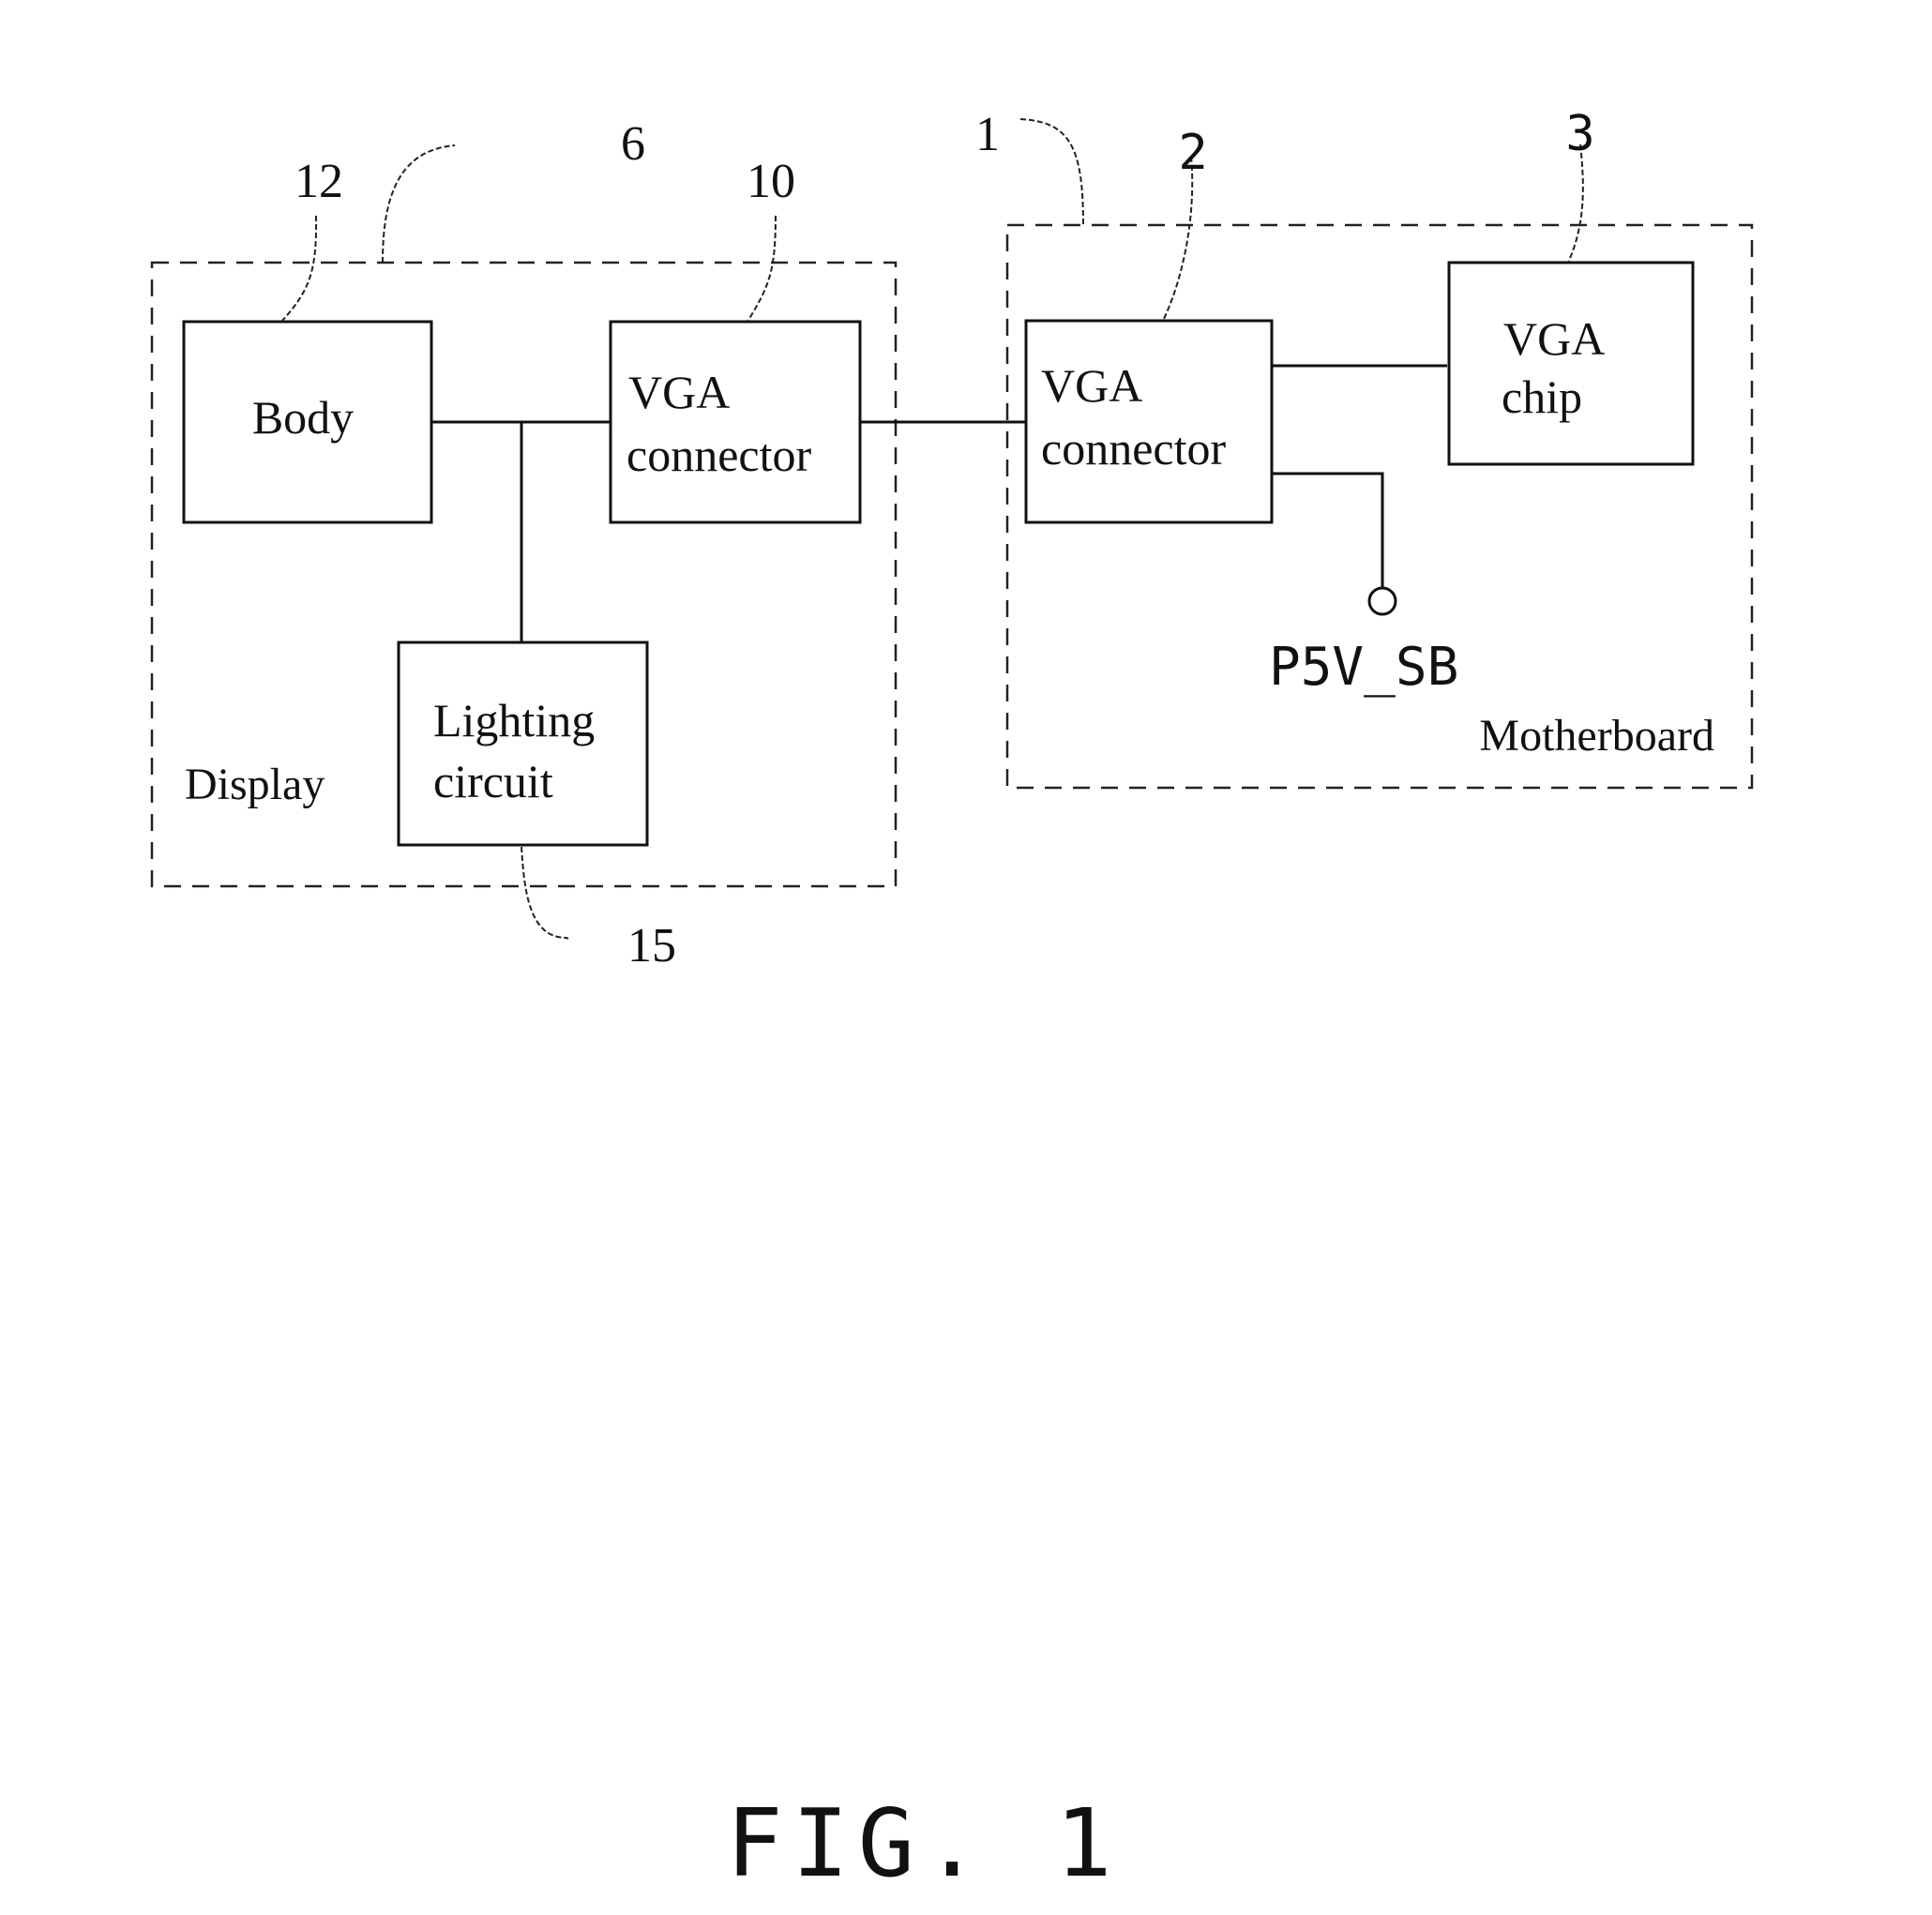 This screenshot has width=1932, height=1915. I want to click on vga-chip-label-line1: VGA, so click(1554, 338).